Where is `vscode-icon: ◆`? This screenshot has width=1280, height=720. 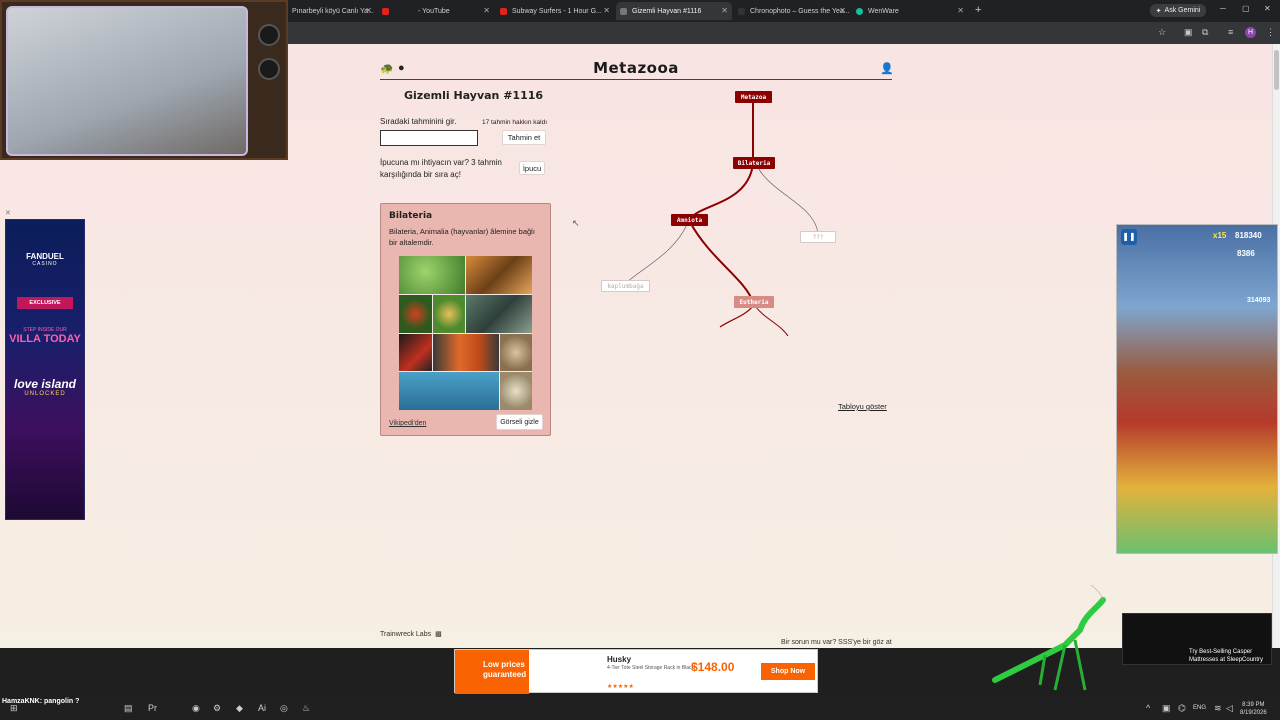 vscode-icon: ◆ is located at coordinates (239, 708).